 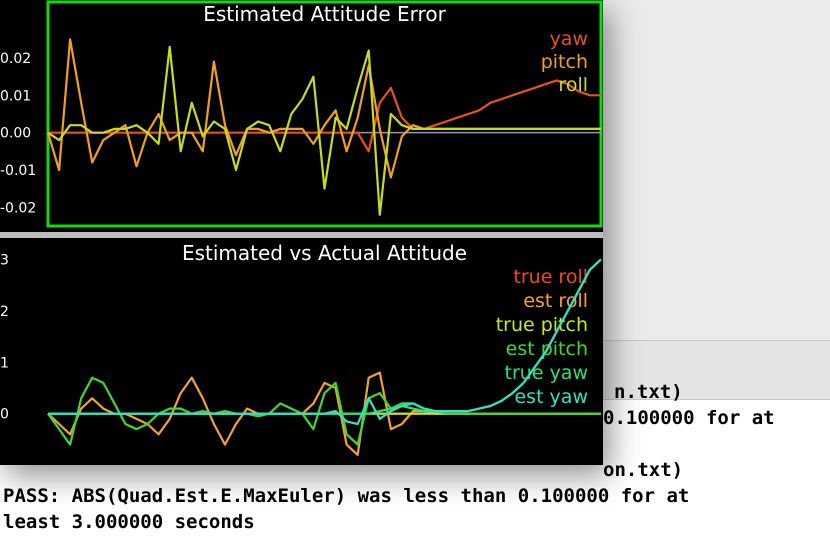 What do you see at coordinates (324, 253) in the screenshot?
I see `chart-title: Estimated vs Actual Attitude` at bounding box center [324, 253].